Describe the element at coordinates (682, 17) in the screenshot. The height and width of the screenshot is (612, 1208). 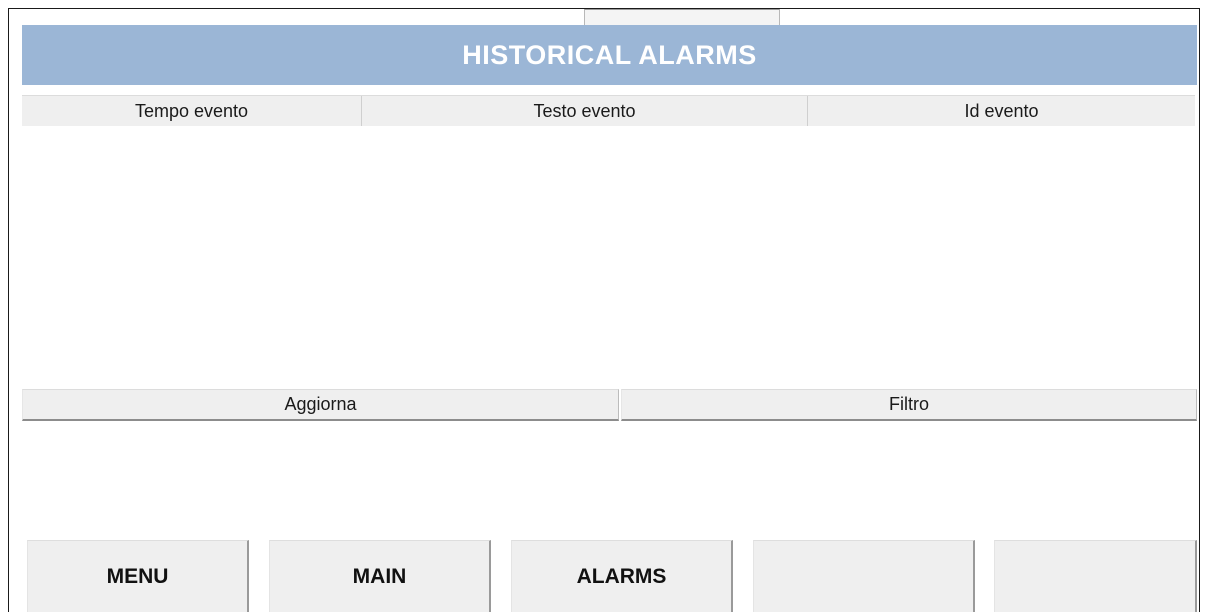
I see `top-tab-strip` at that location.